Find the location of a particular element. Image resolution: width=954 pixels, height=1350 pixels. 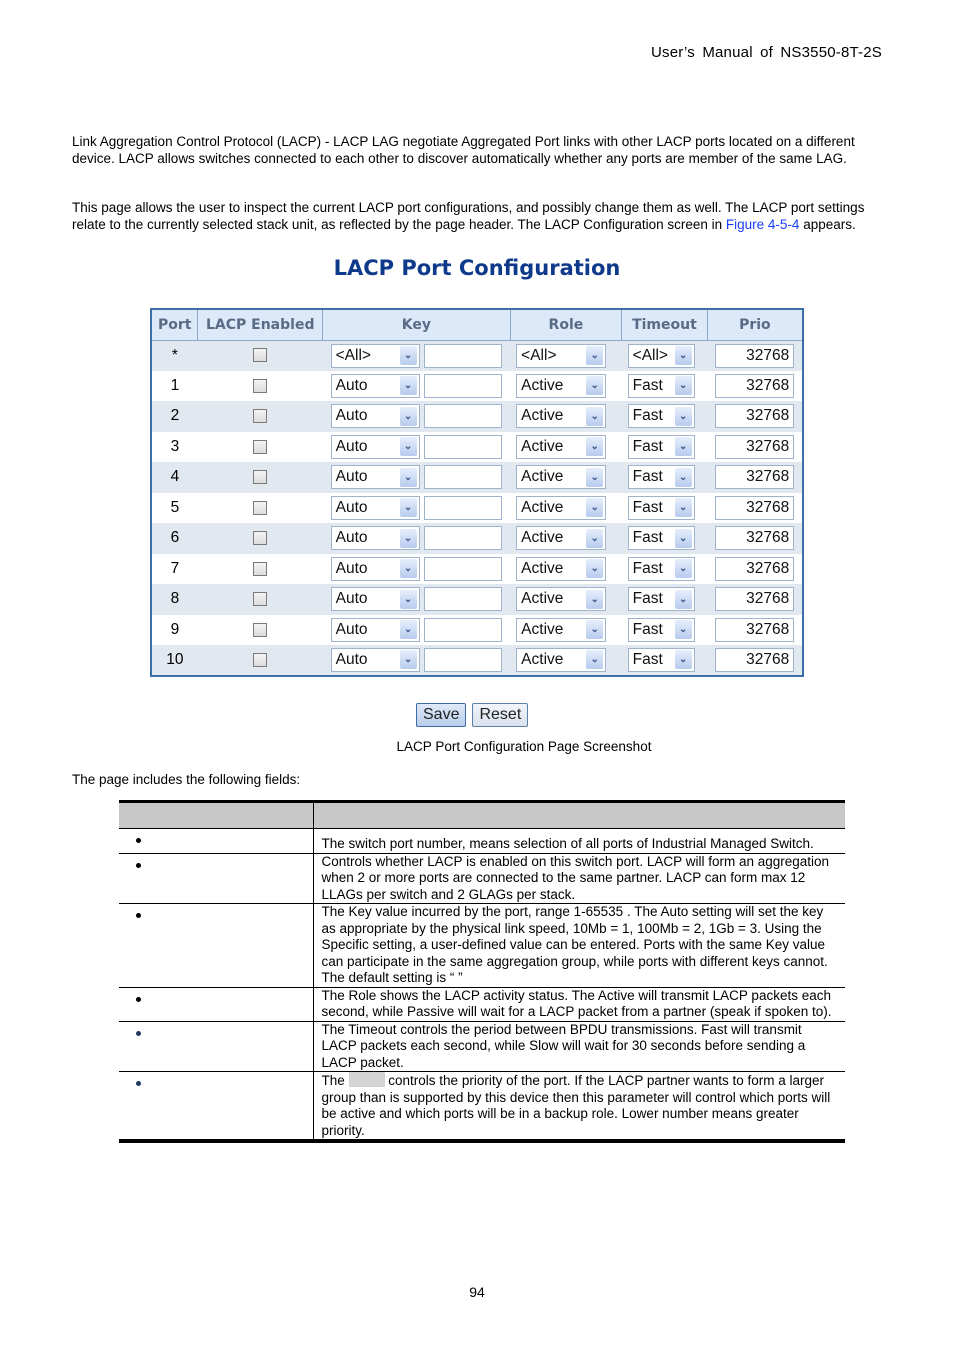

save-button: Save is located at coordinates (441, 715).